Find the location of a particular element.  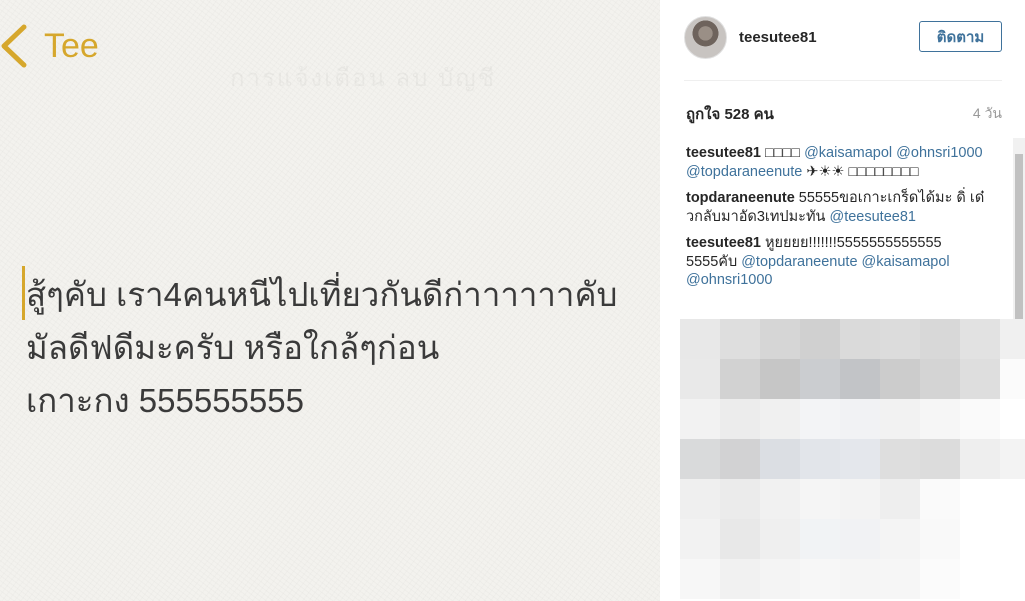

chevron-left-icon is located at coordinates (14, 46).